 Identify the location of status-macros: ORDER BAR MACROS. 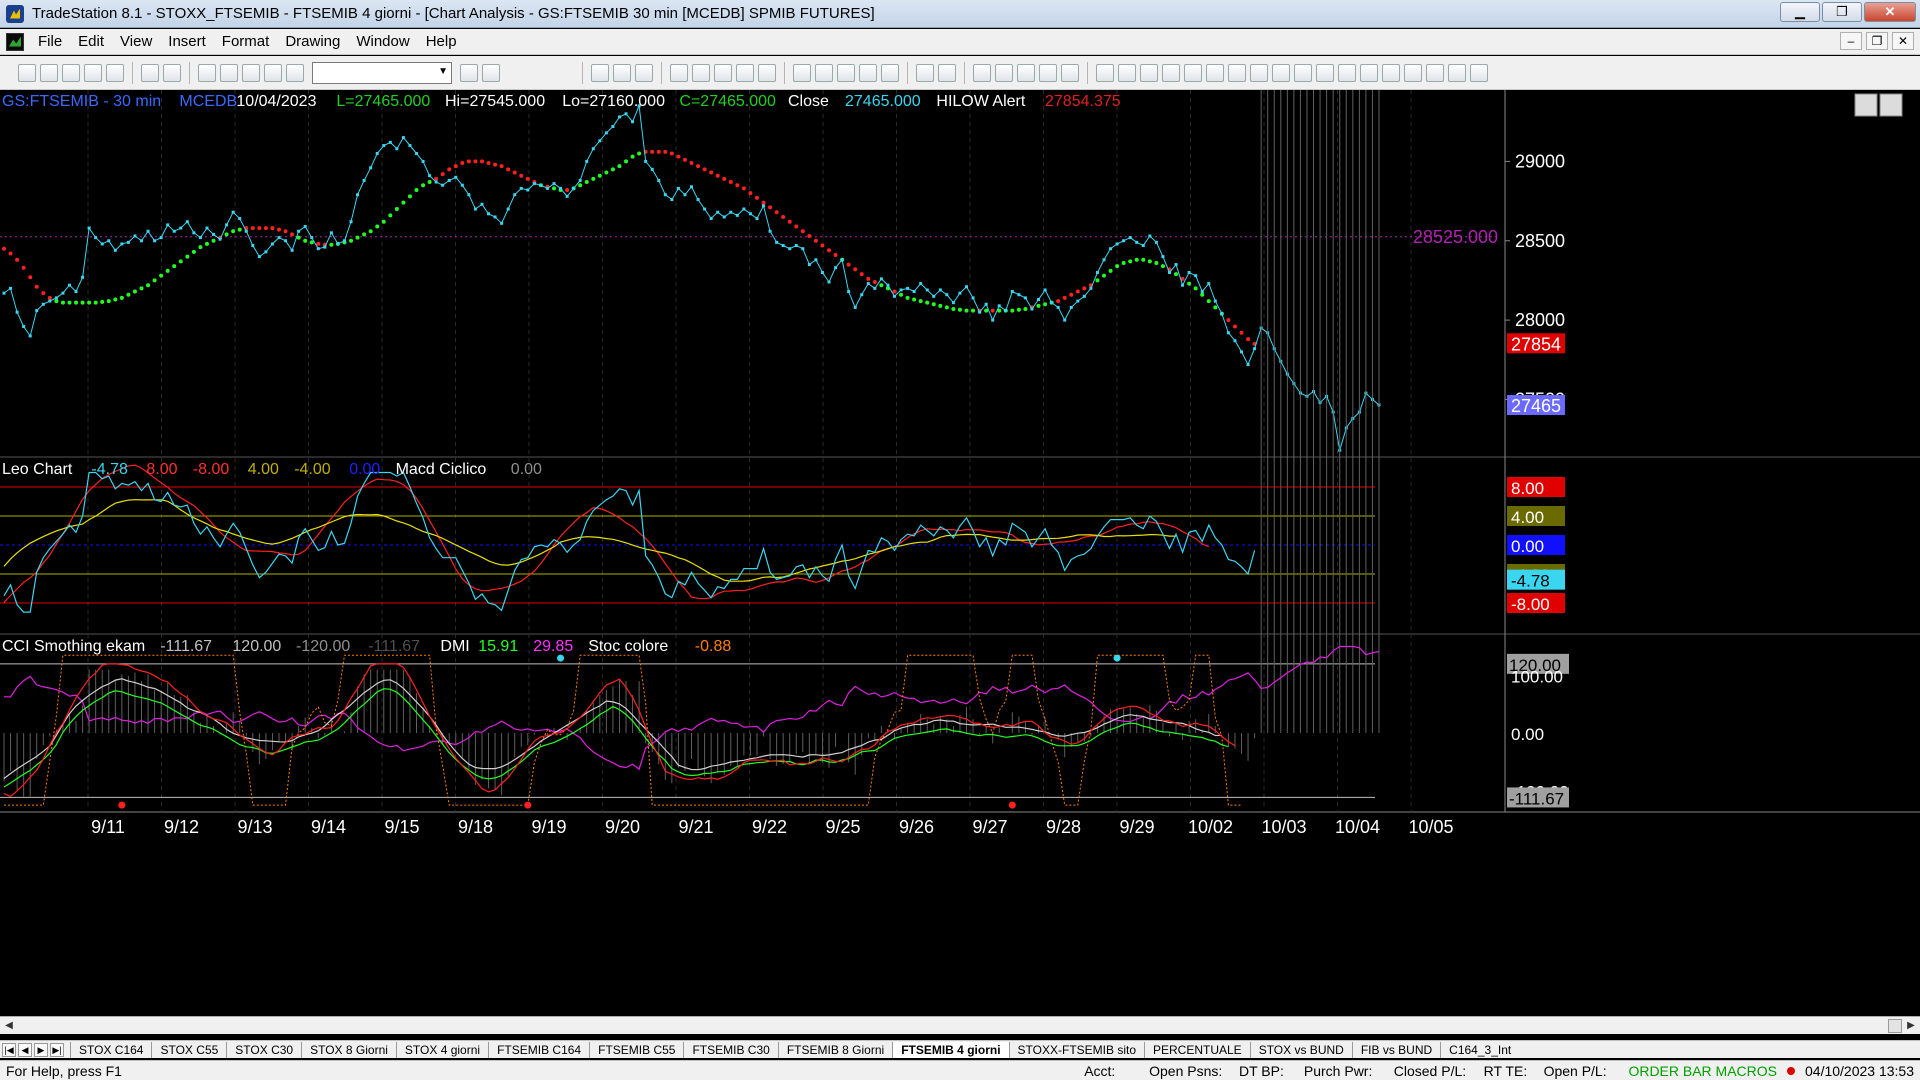
(1702, 1071).